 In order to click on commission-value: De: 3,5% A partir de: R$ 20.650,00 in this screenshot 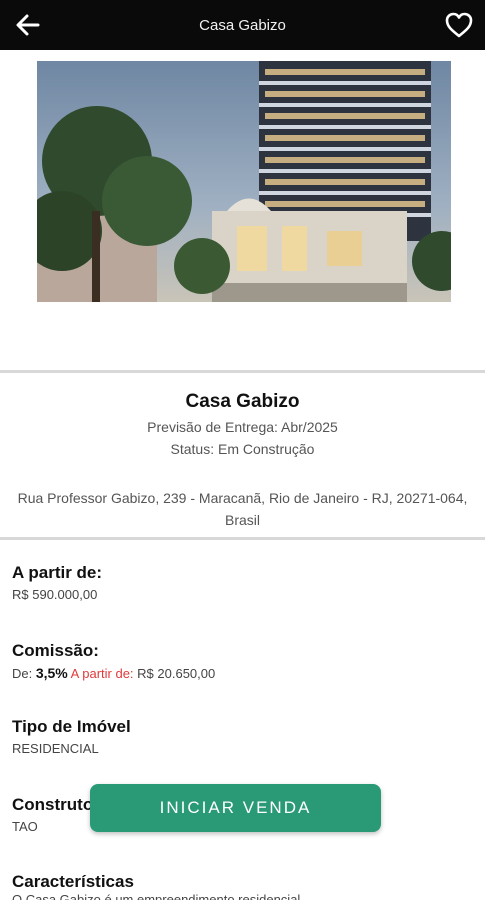, I will do `click(242, 673)`.